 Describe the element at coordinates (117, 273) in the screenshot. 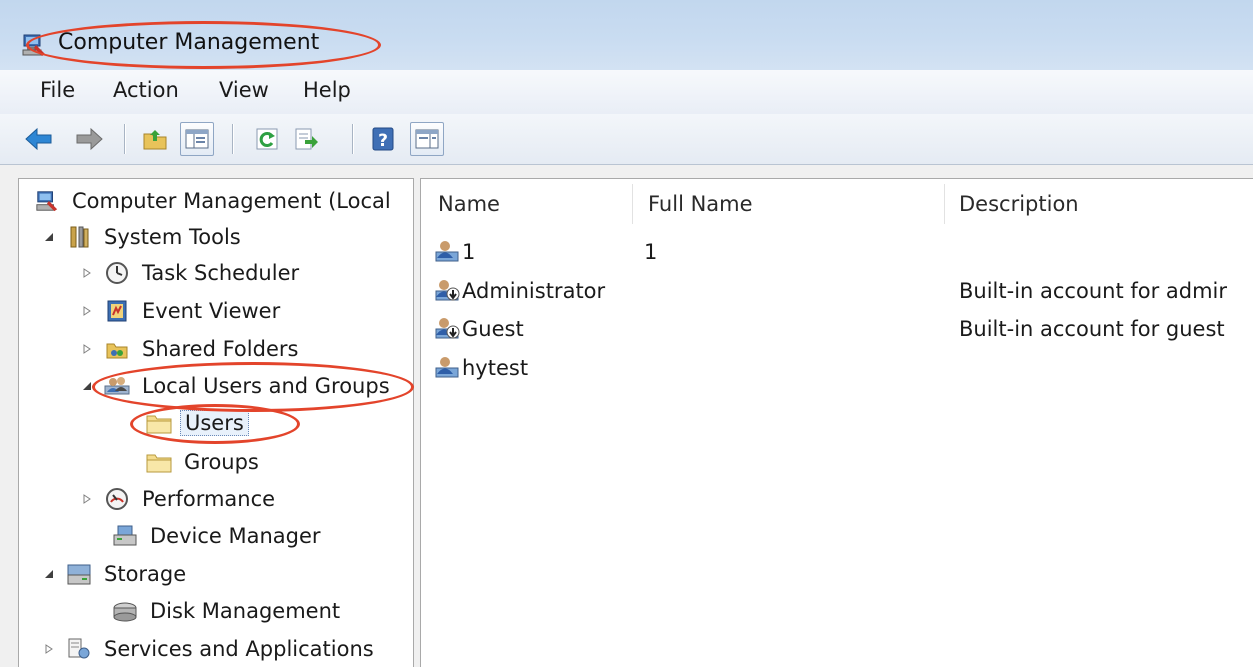

I see `clock-icon` at that location.